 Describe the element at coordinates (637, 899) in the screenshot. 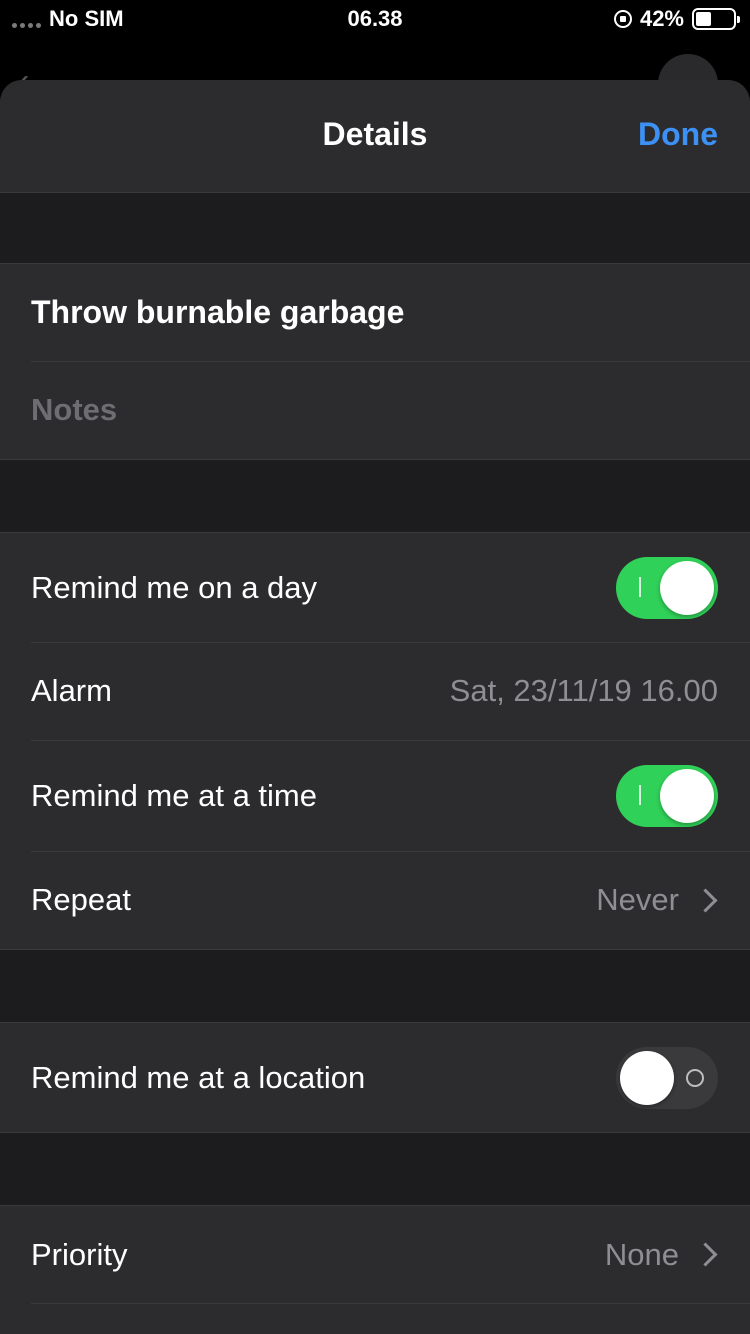

I see `repeat-value: Never` at that location.